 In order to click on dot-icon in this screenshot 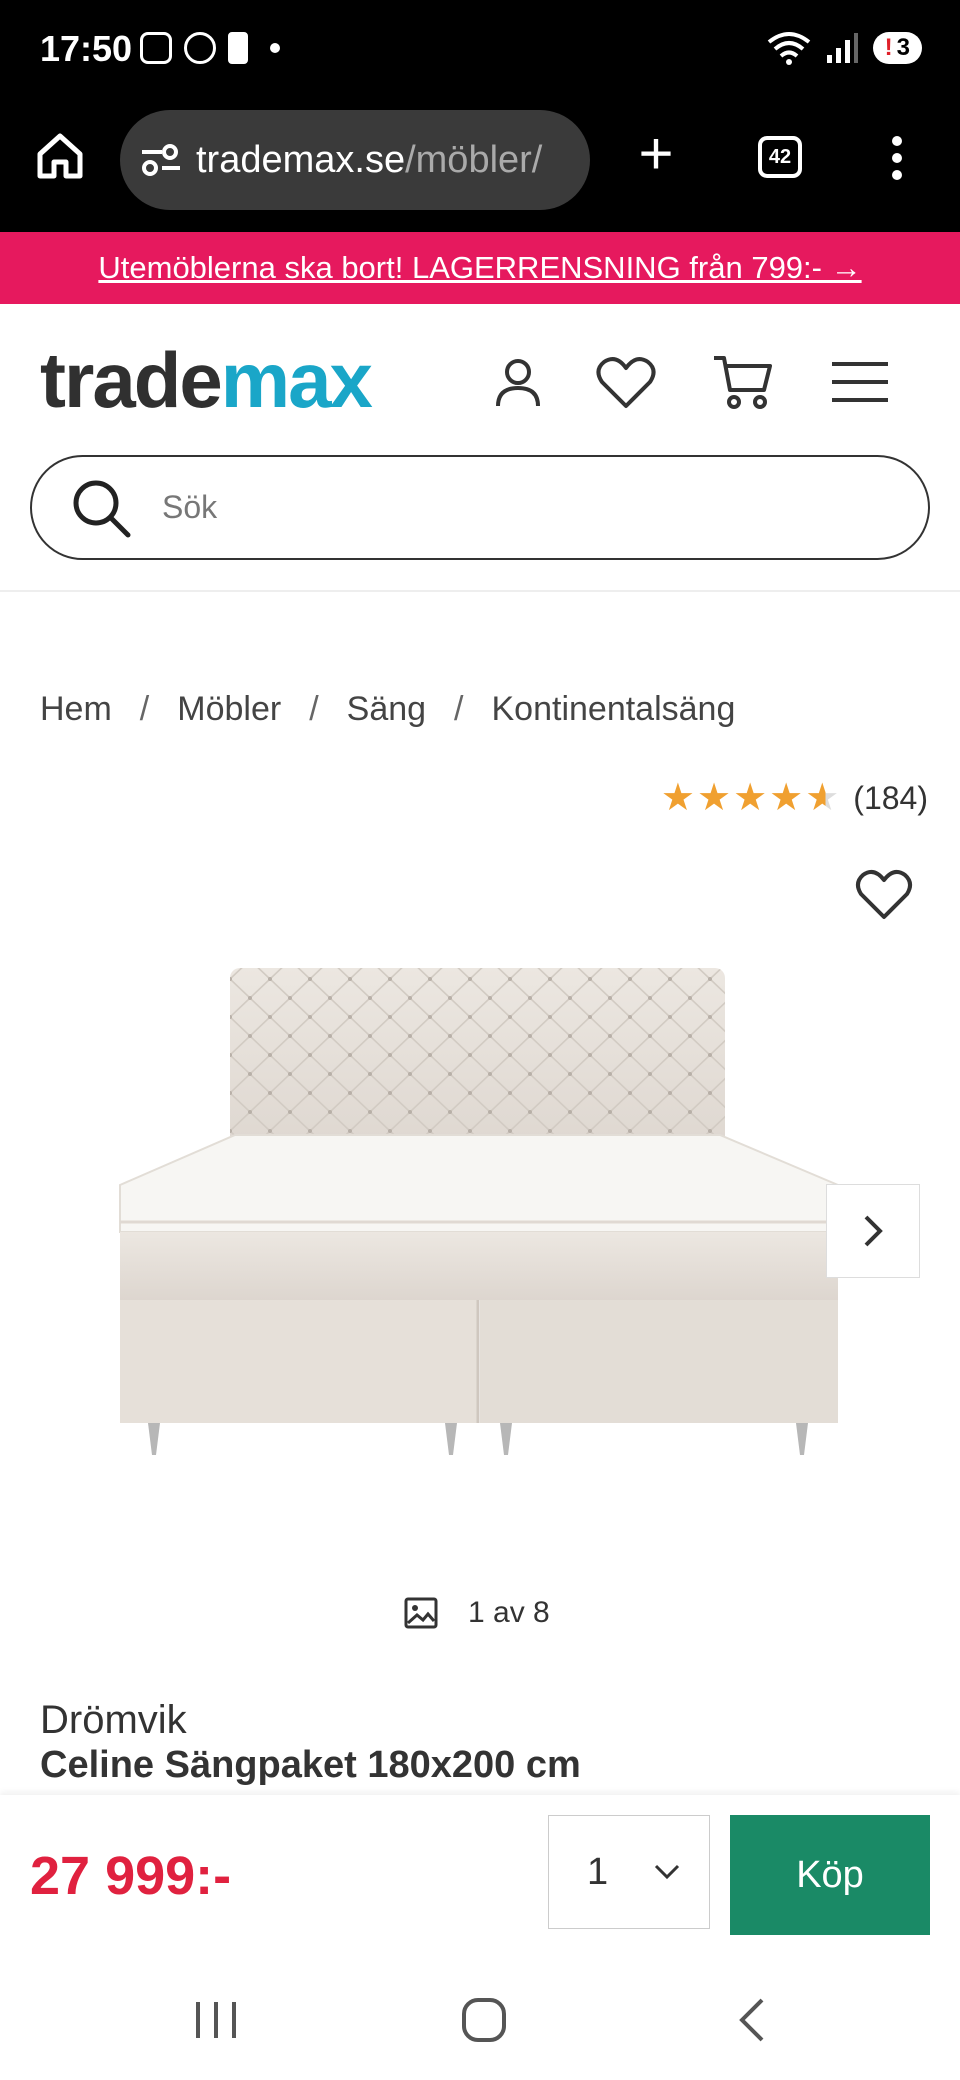, I will do `click(275, 48)`.